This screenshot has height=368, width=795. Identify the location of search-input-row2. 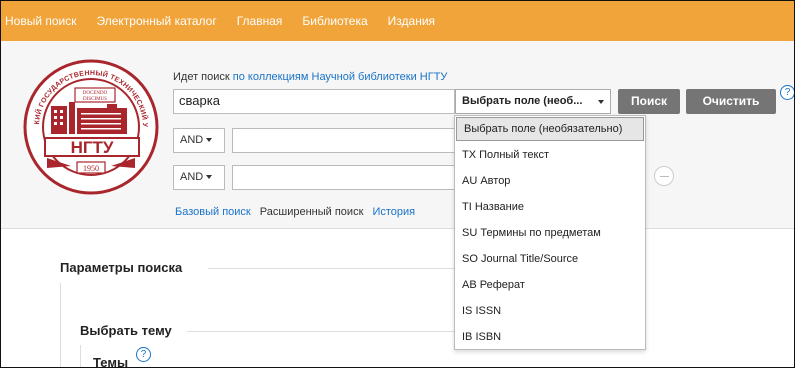
(344, 140).